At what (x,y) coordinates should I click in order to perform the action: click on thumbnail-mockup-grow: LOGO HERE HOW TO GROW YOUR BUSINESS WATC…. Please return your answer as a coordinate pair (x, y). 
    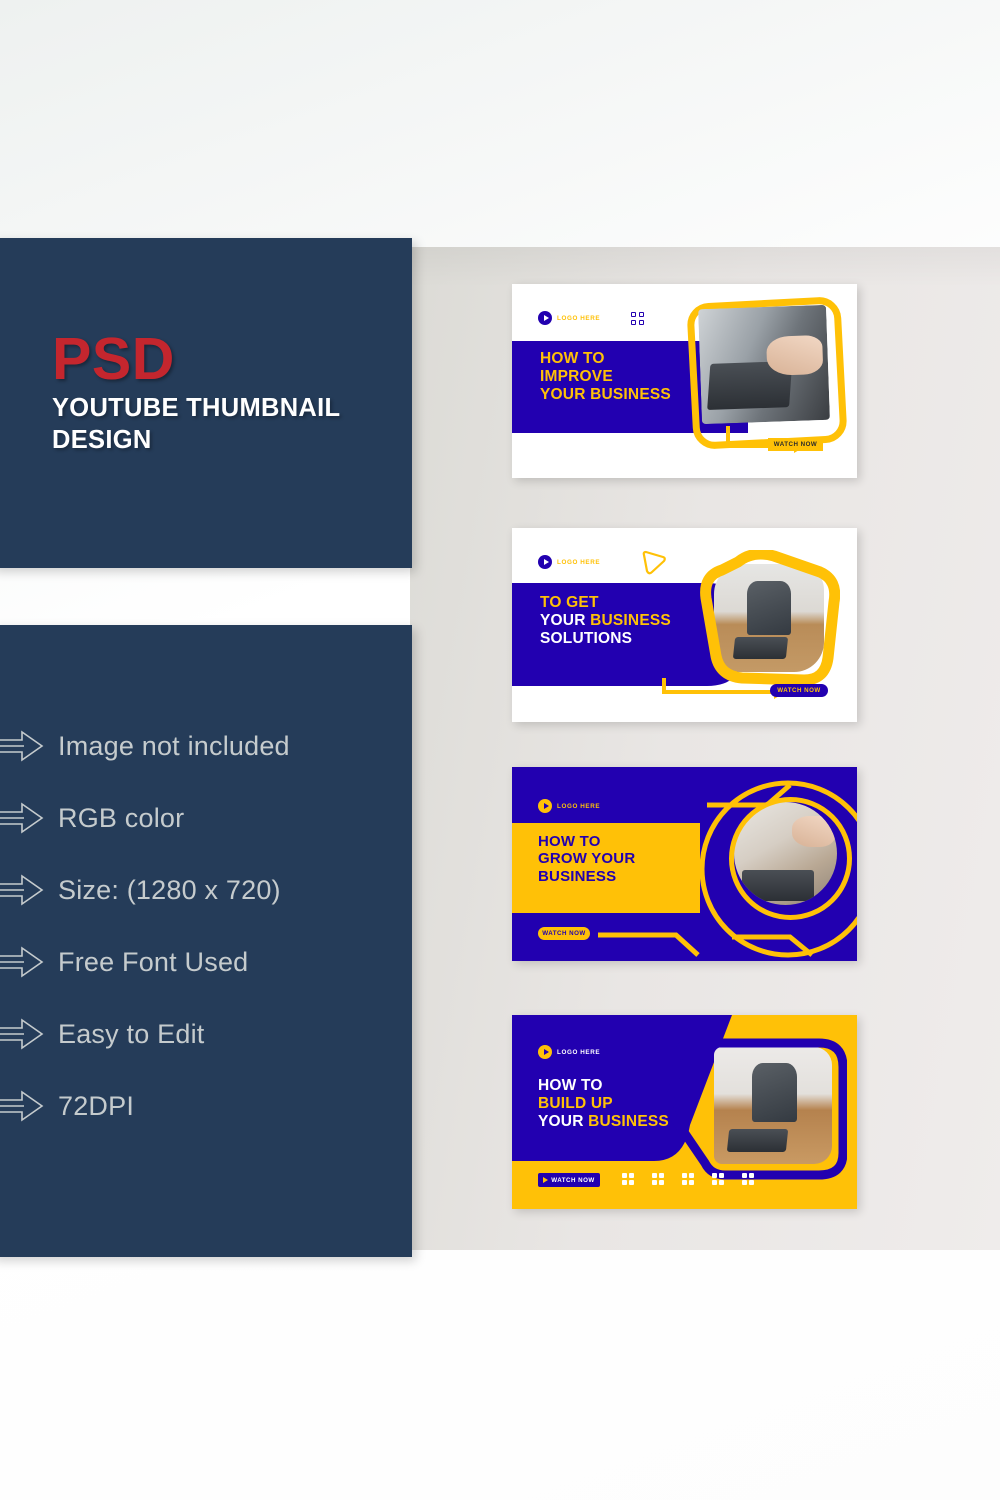
    Looking at the image, I should click on (684, 864).